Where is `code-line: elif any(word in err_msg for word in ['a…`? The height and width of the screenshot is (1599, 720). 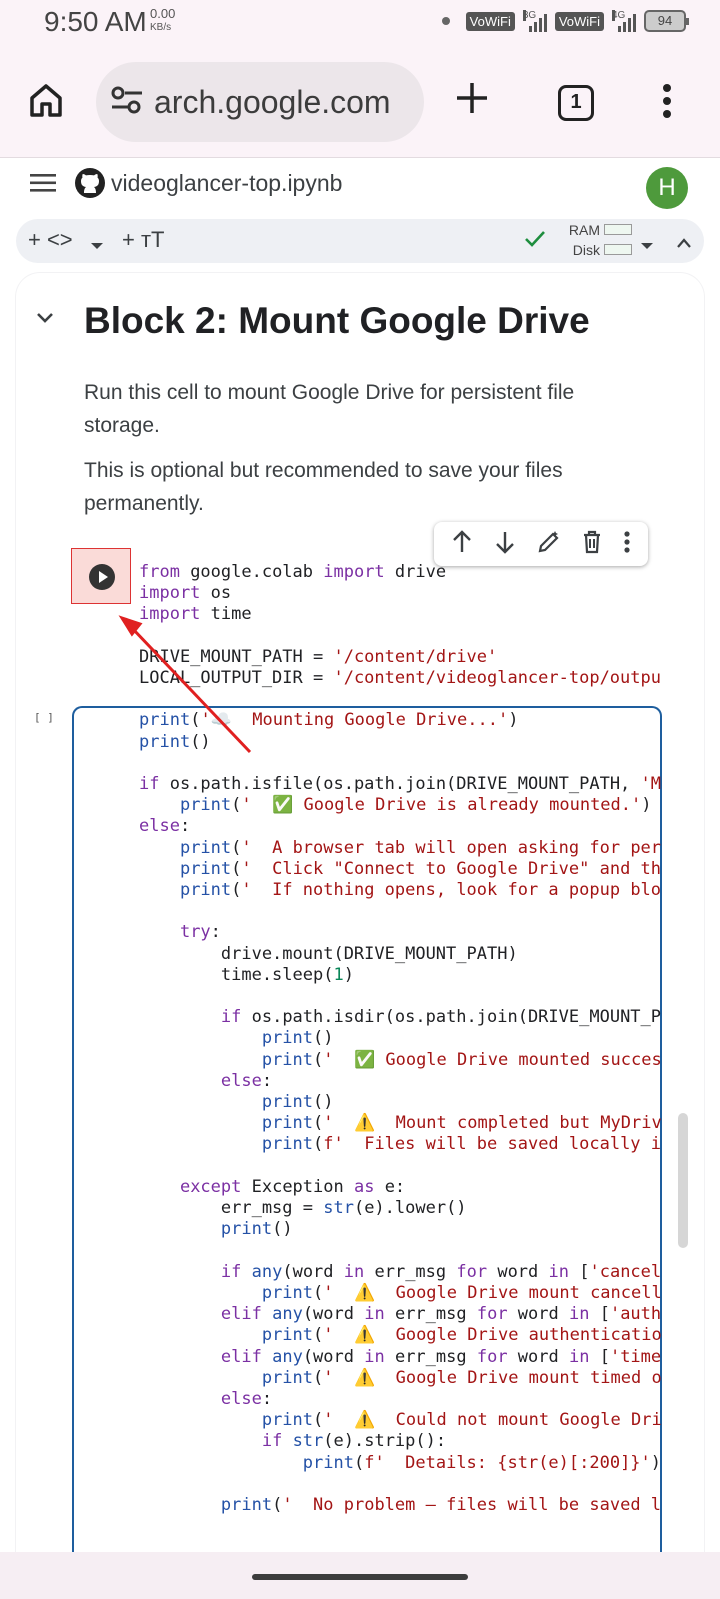 code-line: elif any(word in err_msg for word in ['a… is located at coordinates (441, 1314).